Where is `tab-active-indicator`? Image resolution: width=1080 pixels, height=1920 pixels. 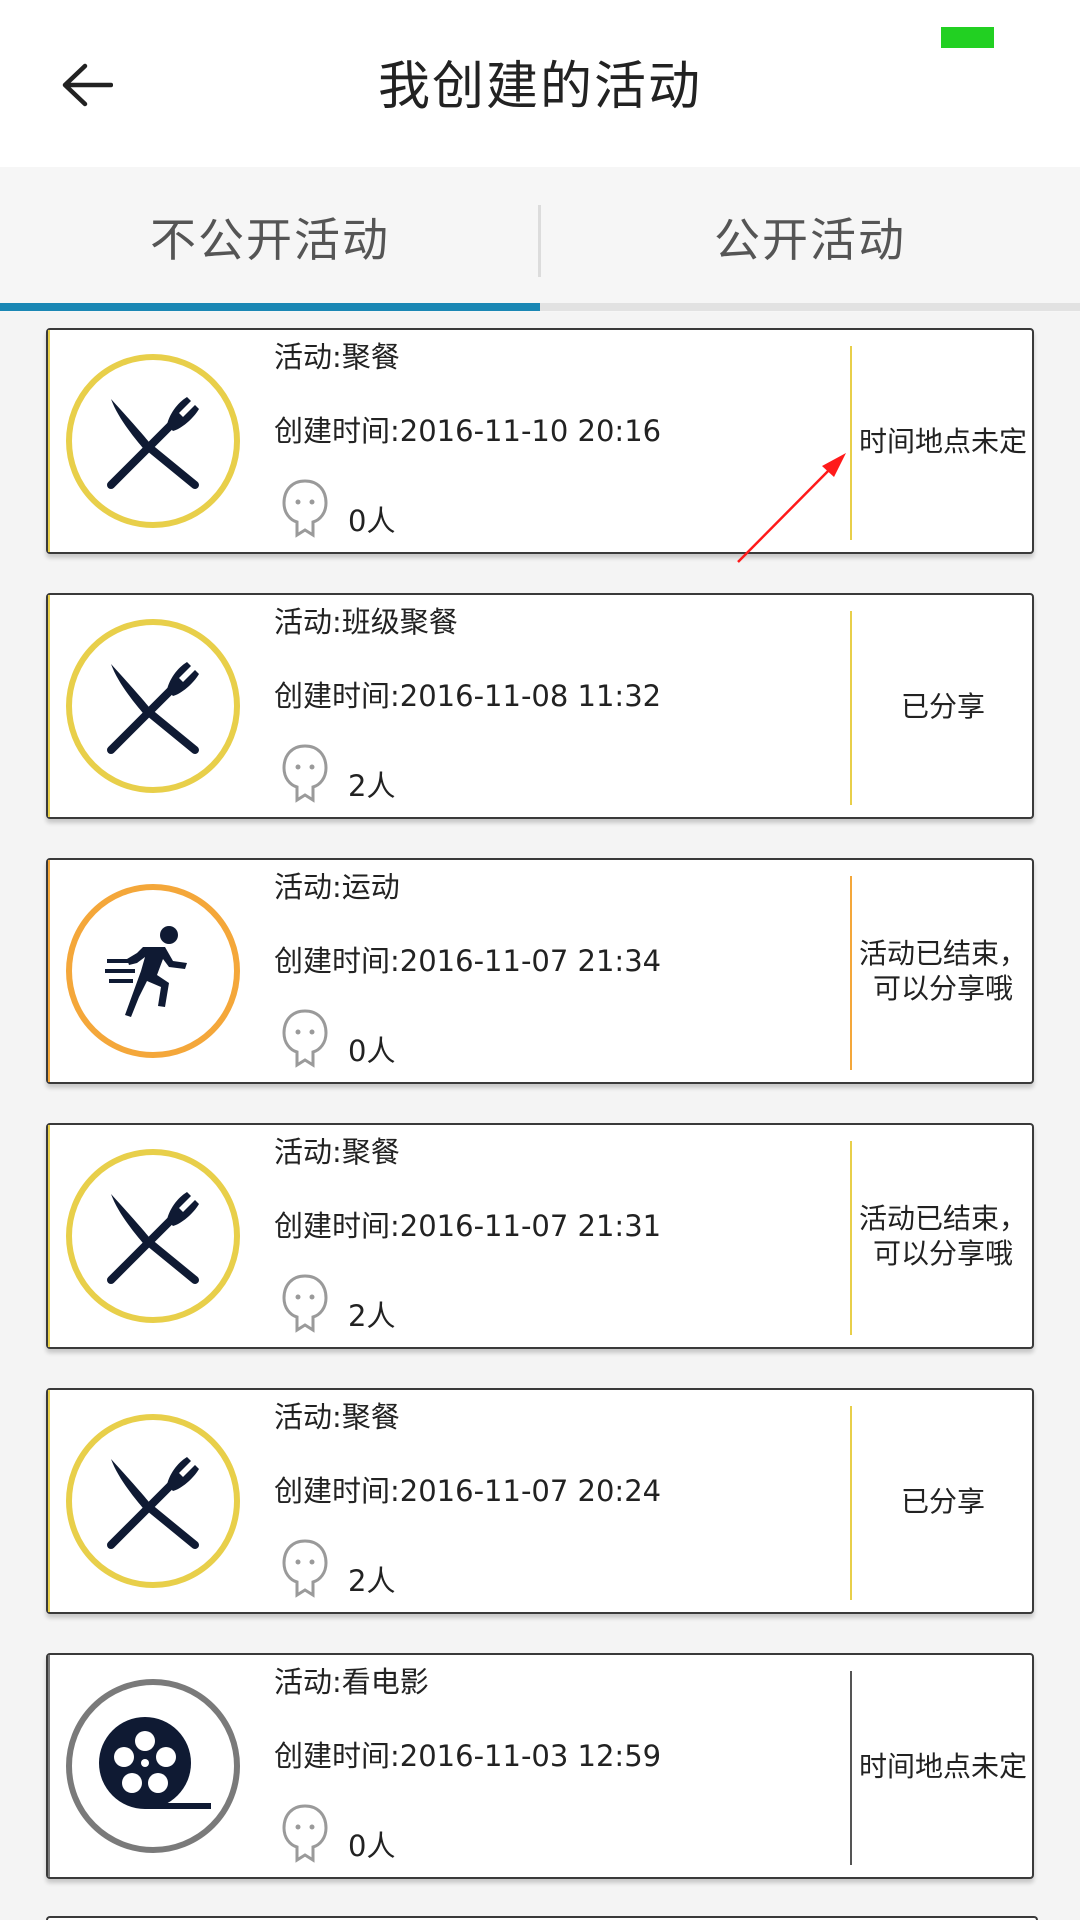
tab-active-indicator is located at coordinates (270, 307).